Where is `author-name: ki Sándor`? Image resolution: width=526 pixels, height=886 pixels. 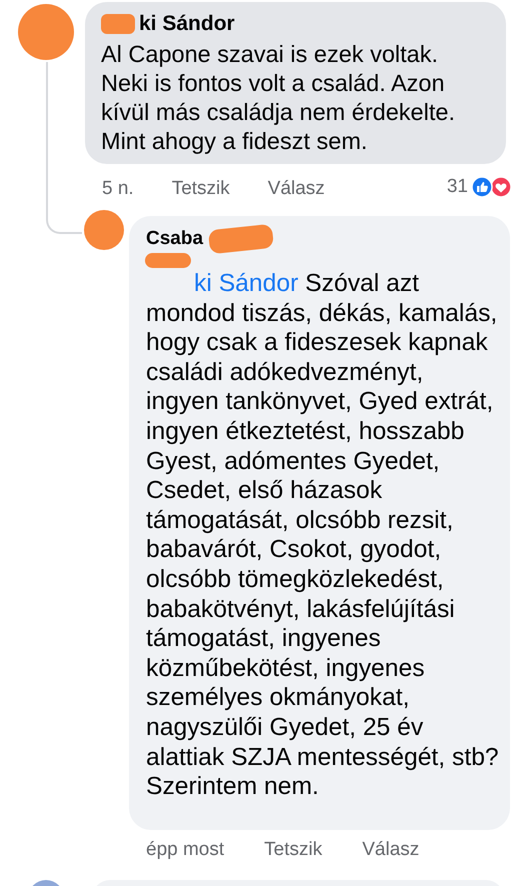 author-name: ki Sándor is located at coordinates (187, 24).